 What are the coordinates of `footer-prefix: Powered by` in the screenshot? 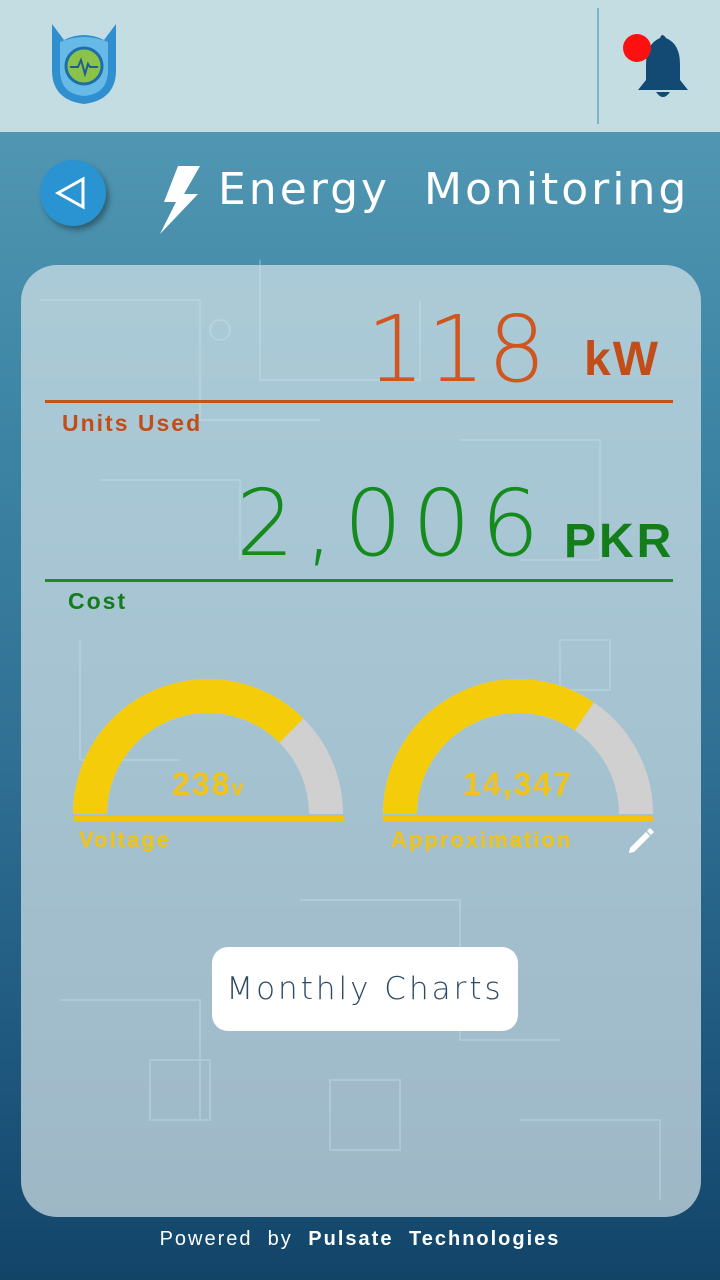 It's located at (226, 1239).